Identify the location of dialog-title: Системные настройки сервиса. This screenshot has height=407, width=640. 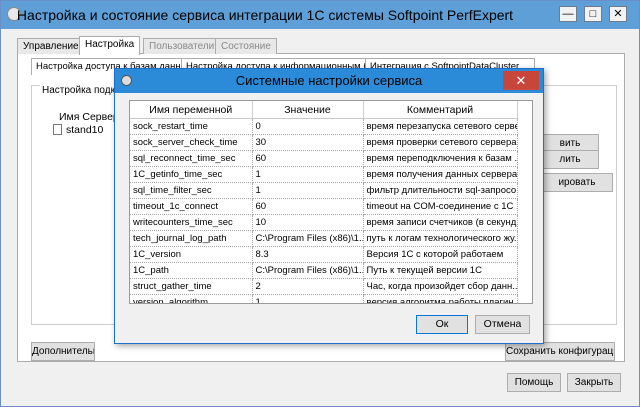
(329, 80).